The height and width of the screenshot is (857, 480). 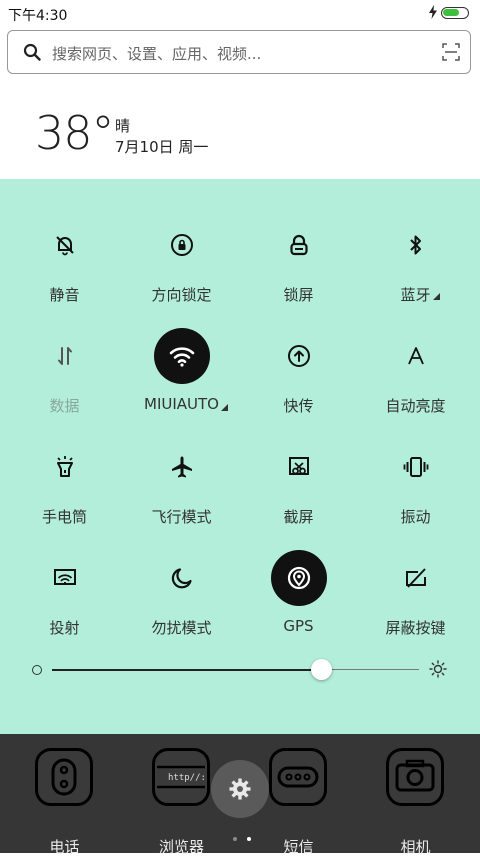 I want to click on toggle-mobile-data: 数据, so click(x=64, y=360).